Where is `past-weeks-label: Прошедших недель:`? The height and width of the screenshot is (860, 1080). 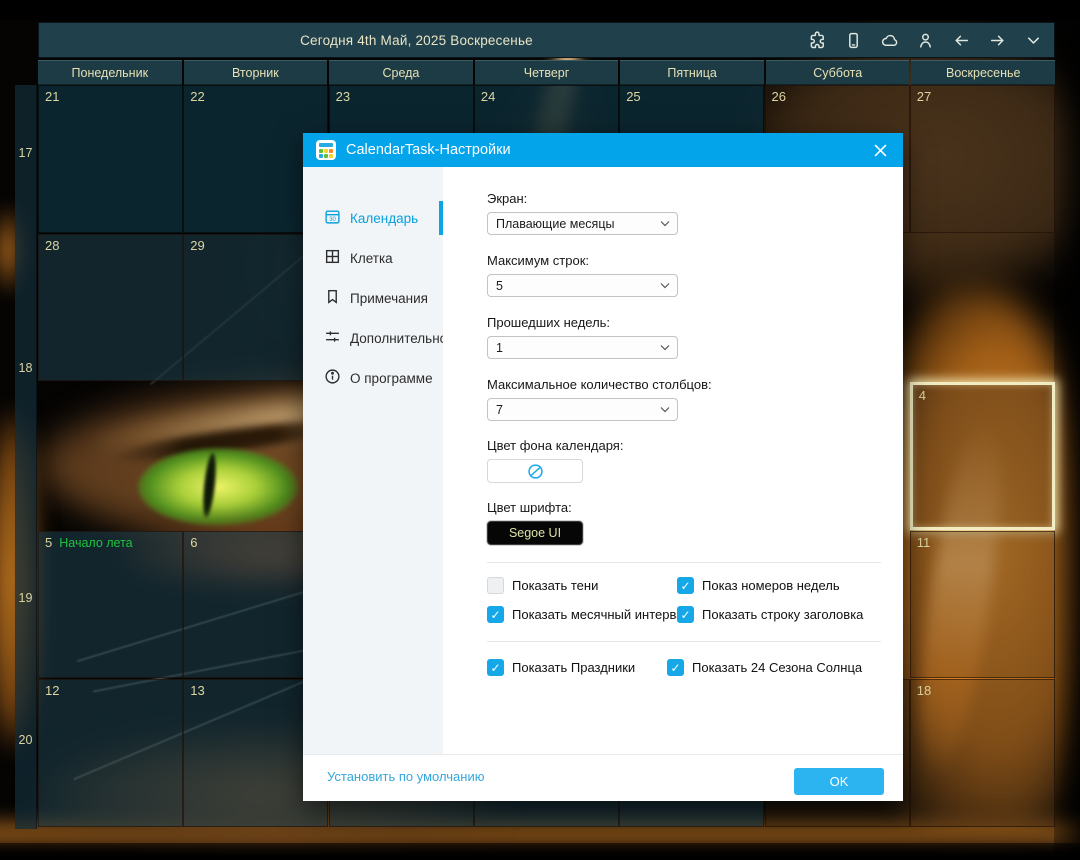 past-weeks-label: Прошедших недель: is located at coordinates (549, 322).